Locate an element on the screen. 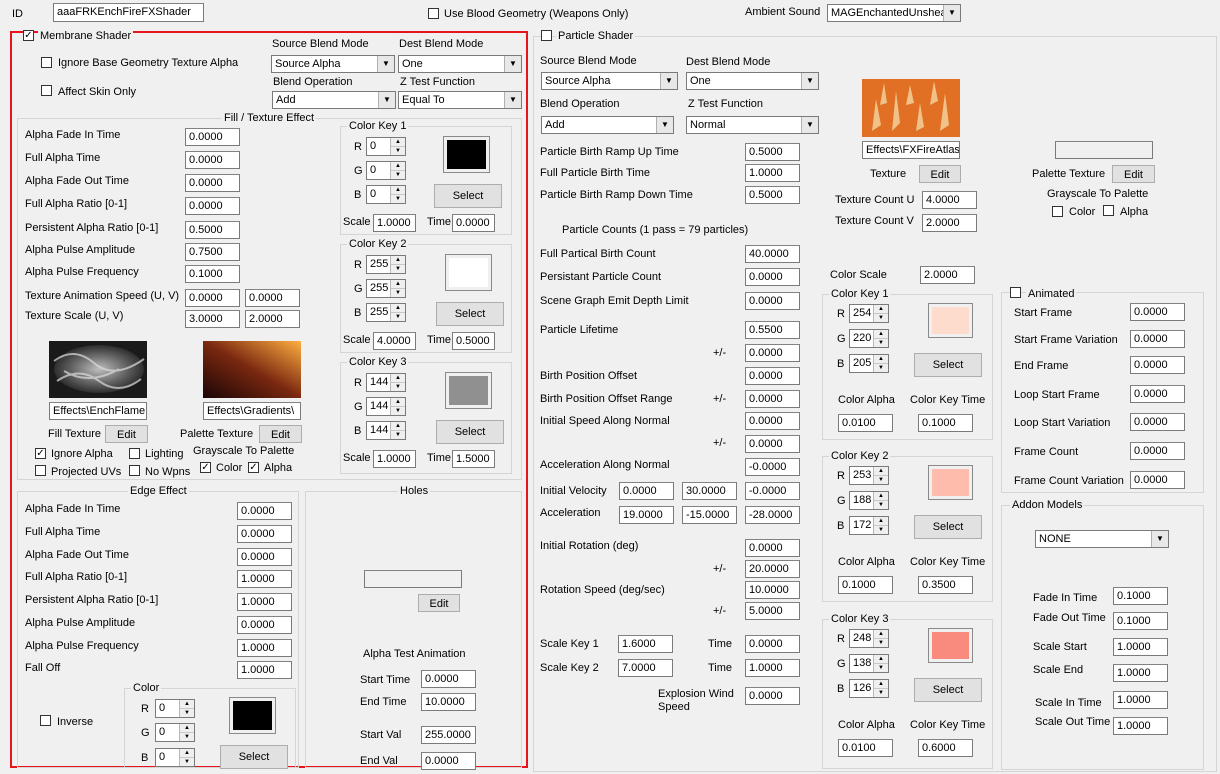 Image resolution: width=1220 pixels, height=774 pixels. particle-key-r-spinner: 253 ▲ ▼ is located at coordinates (869, 475).